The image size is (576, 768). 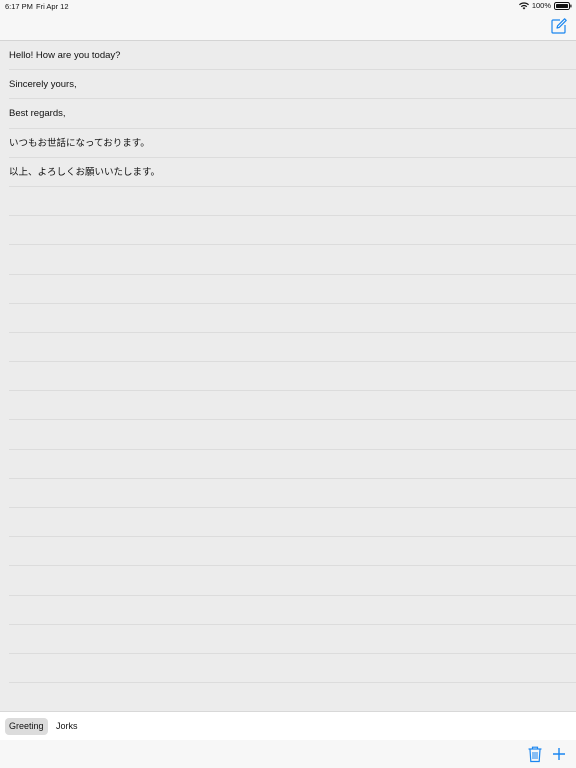 I want to click on status-date: Fri Apr 12, so click(x=52, y=6).